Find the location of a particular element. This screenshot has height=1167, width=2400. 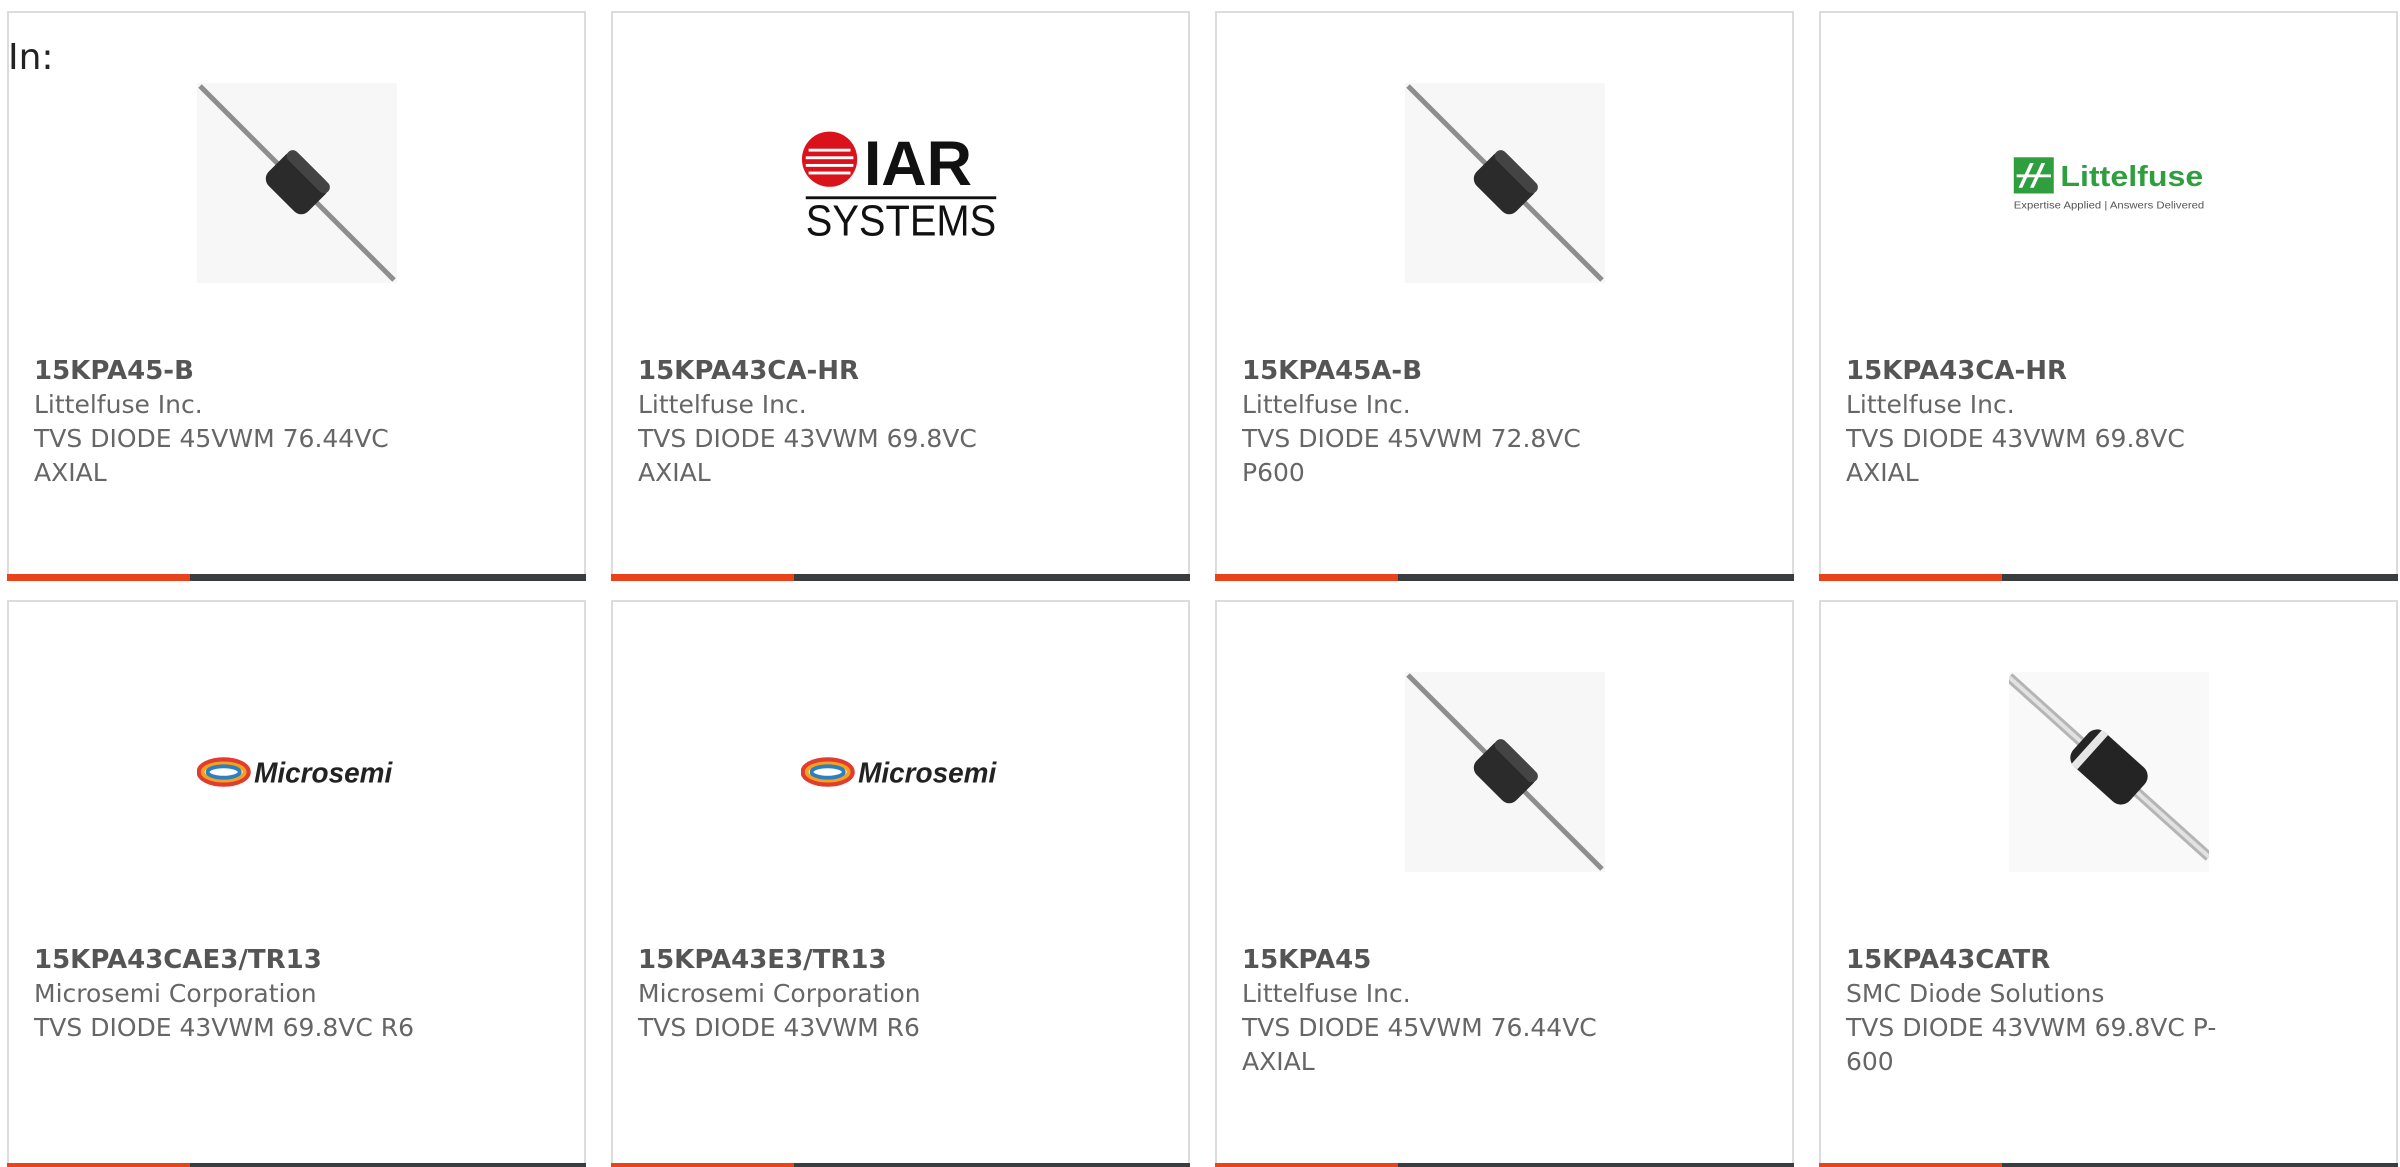

iar-logo-text: IAR is located at coordinates (917, 164).